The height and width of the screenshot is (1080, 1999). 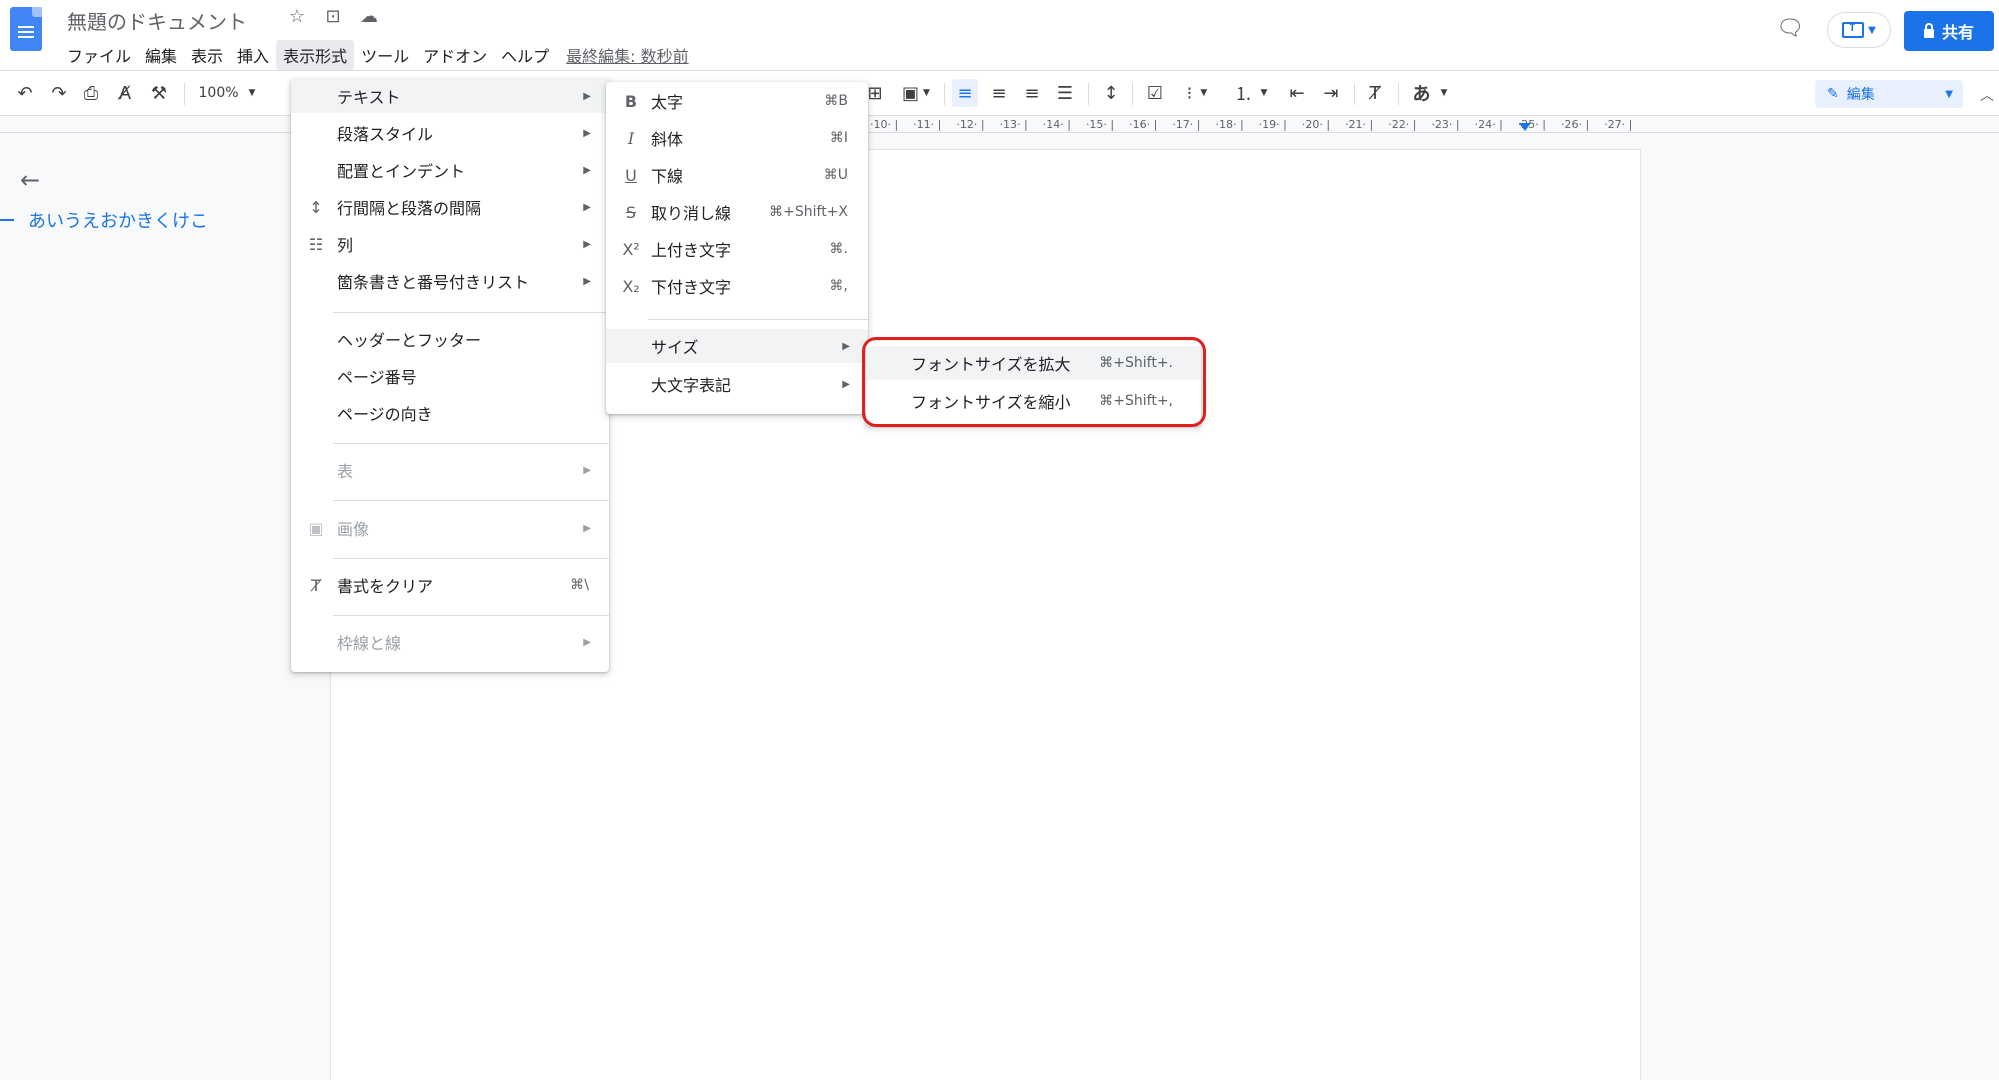 I want to click on ruler-number: ·13· |, so click(x=1013, y=124).